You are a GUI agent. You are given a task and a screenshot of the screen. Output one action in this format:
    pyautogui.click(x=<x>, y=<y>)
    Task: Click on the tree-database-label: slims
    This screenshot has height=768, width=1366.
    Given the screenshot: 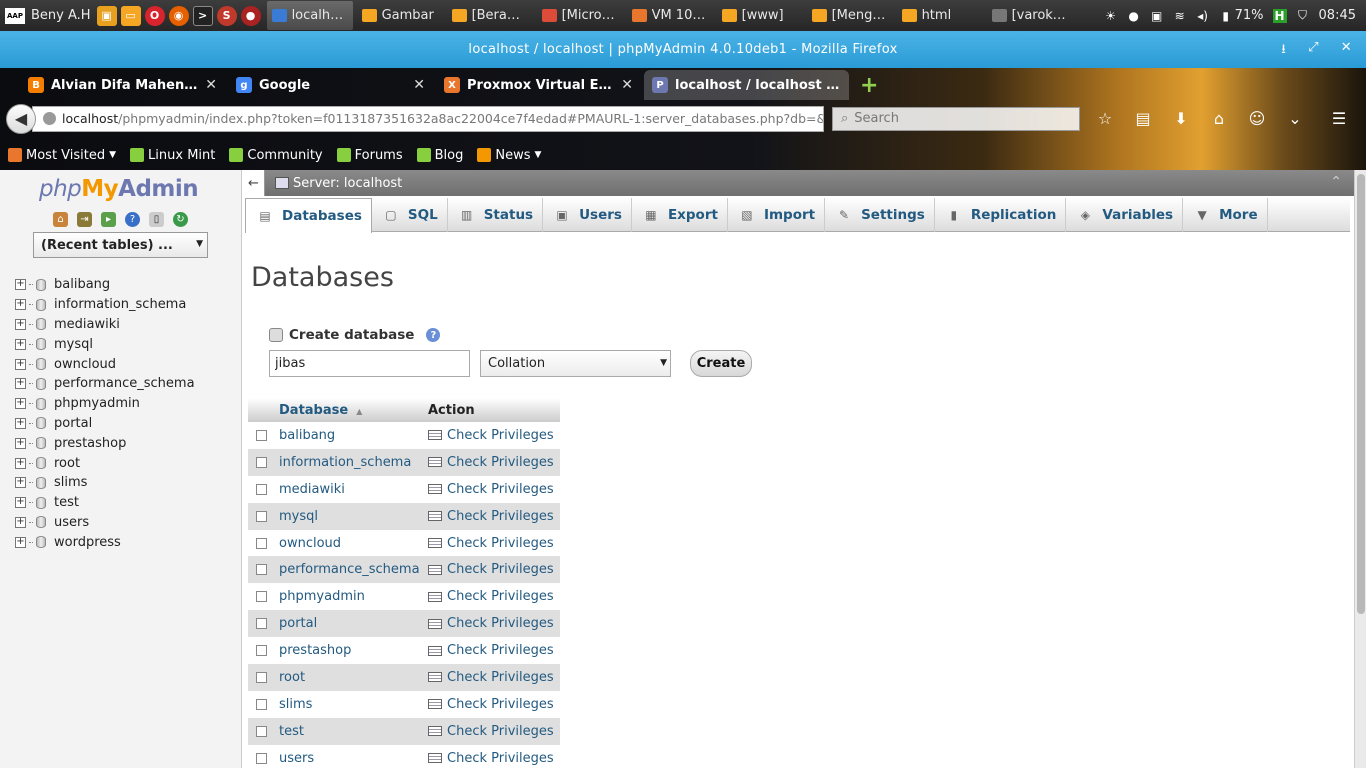 What is the action you would take?
    pyautogui.click(x=70, y=482)
    